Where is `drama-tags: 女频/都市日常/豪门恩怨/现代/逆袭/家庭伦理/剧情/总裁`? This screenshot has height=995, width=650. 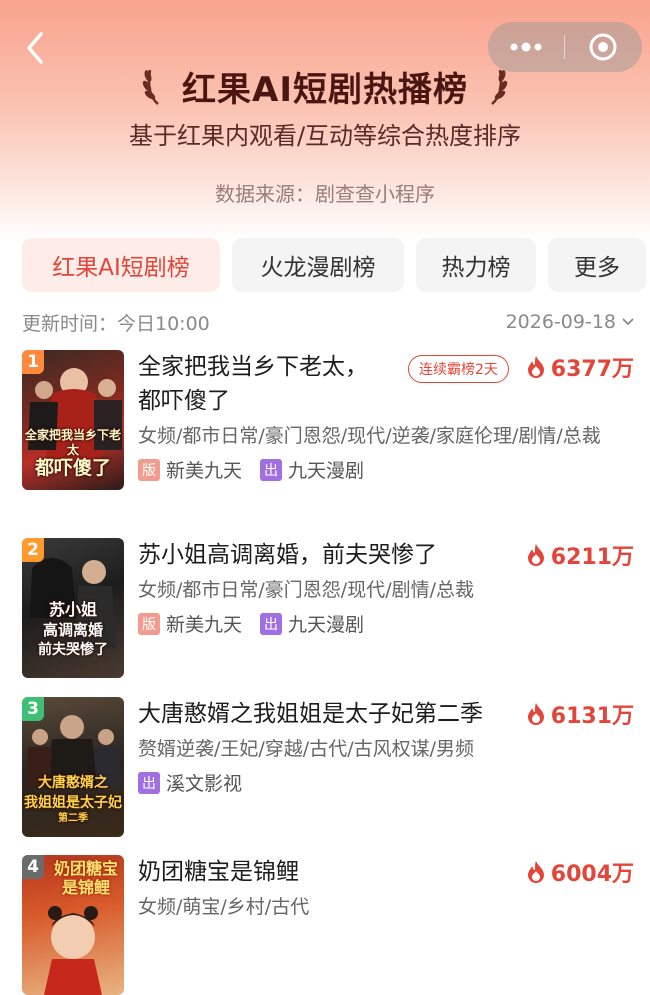
drama-tags: 女频/都市日常/豪门恩怨/现代/逆袭/家庭伦理/剧情/总裁 is located at coordinates (369, 436).